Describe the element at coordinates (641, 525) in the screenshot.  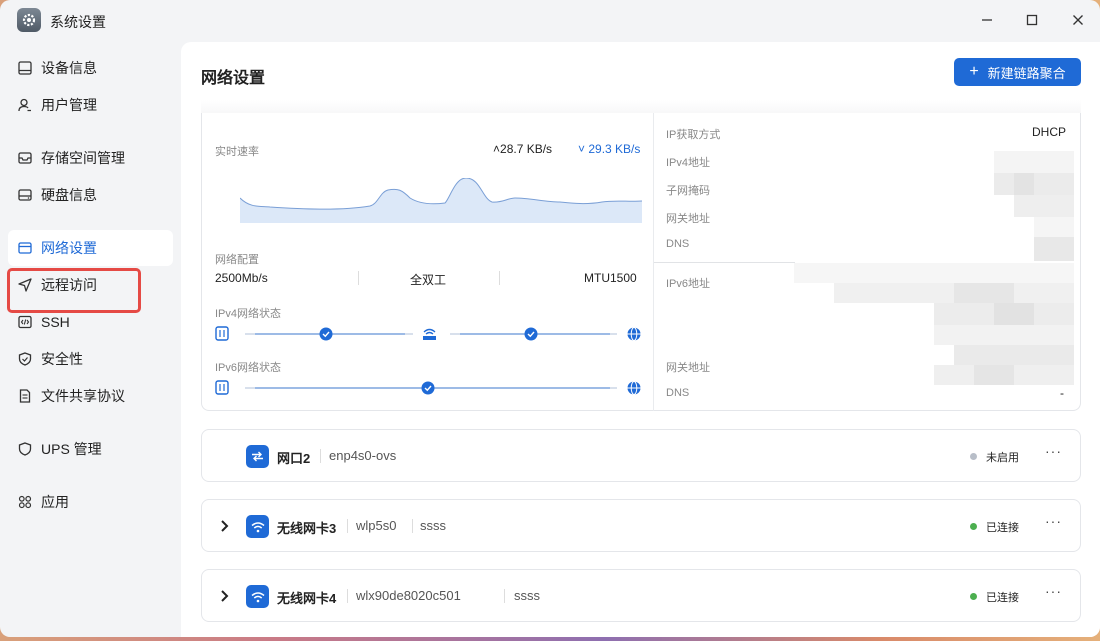
I see `interface-row: 无线网卡3 wlp5s0 ssss 已连接 ···` at that location.